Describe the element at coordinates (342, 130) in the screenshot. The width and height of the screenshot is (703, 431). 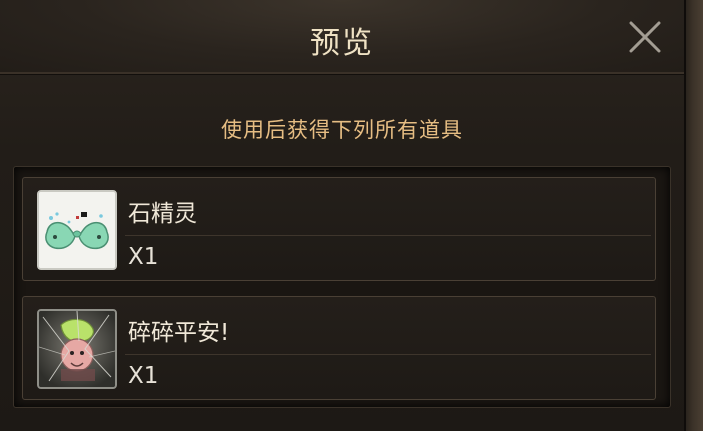
I see `dialog-subtitle: 使用后获得下列所有道具` at that location.